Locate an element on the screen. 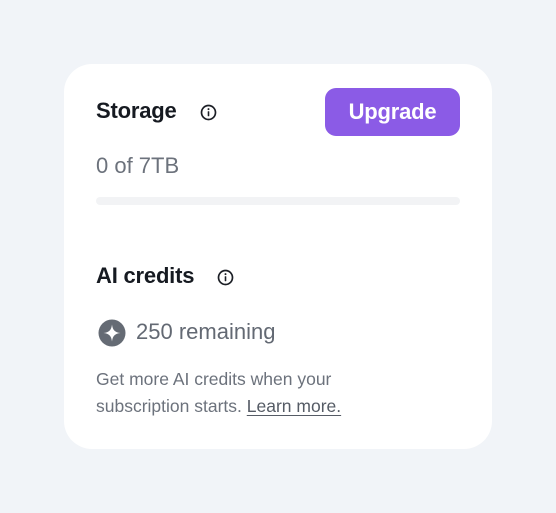 The height and width of the screenshot is (513, 556). storage-progress-bar is located at coordinates (278, 201).